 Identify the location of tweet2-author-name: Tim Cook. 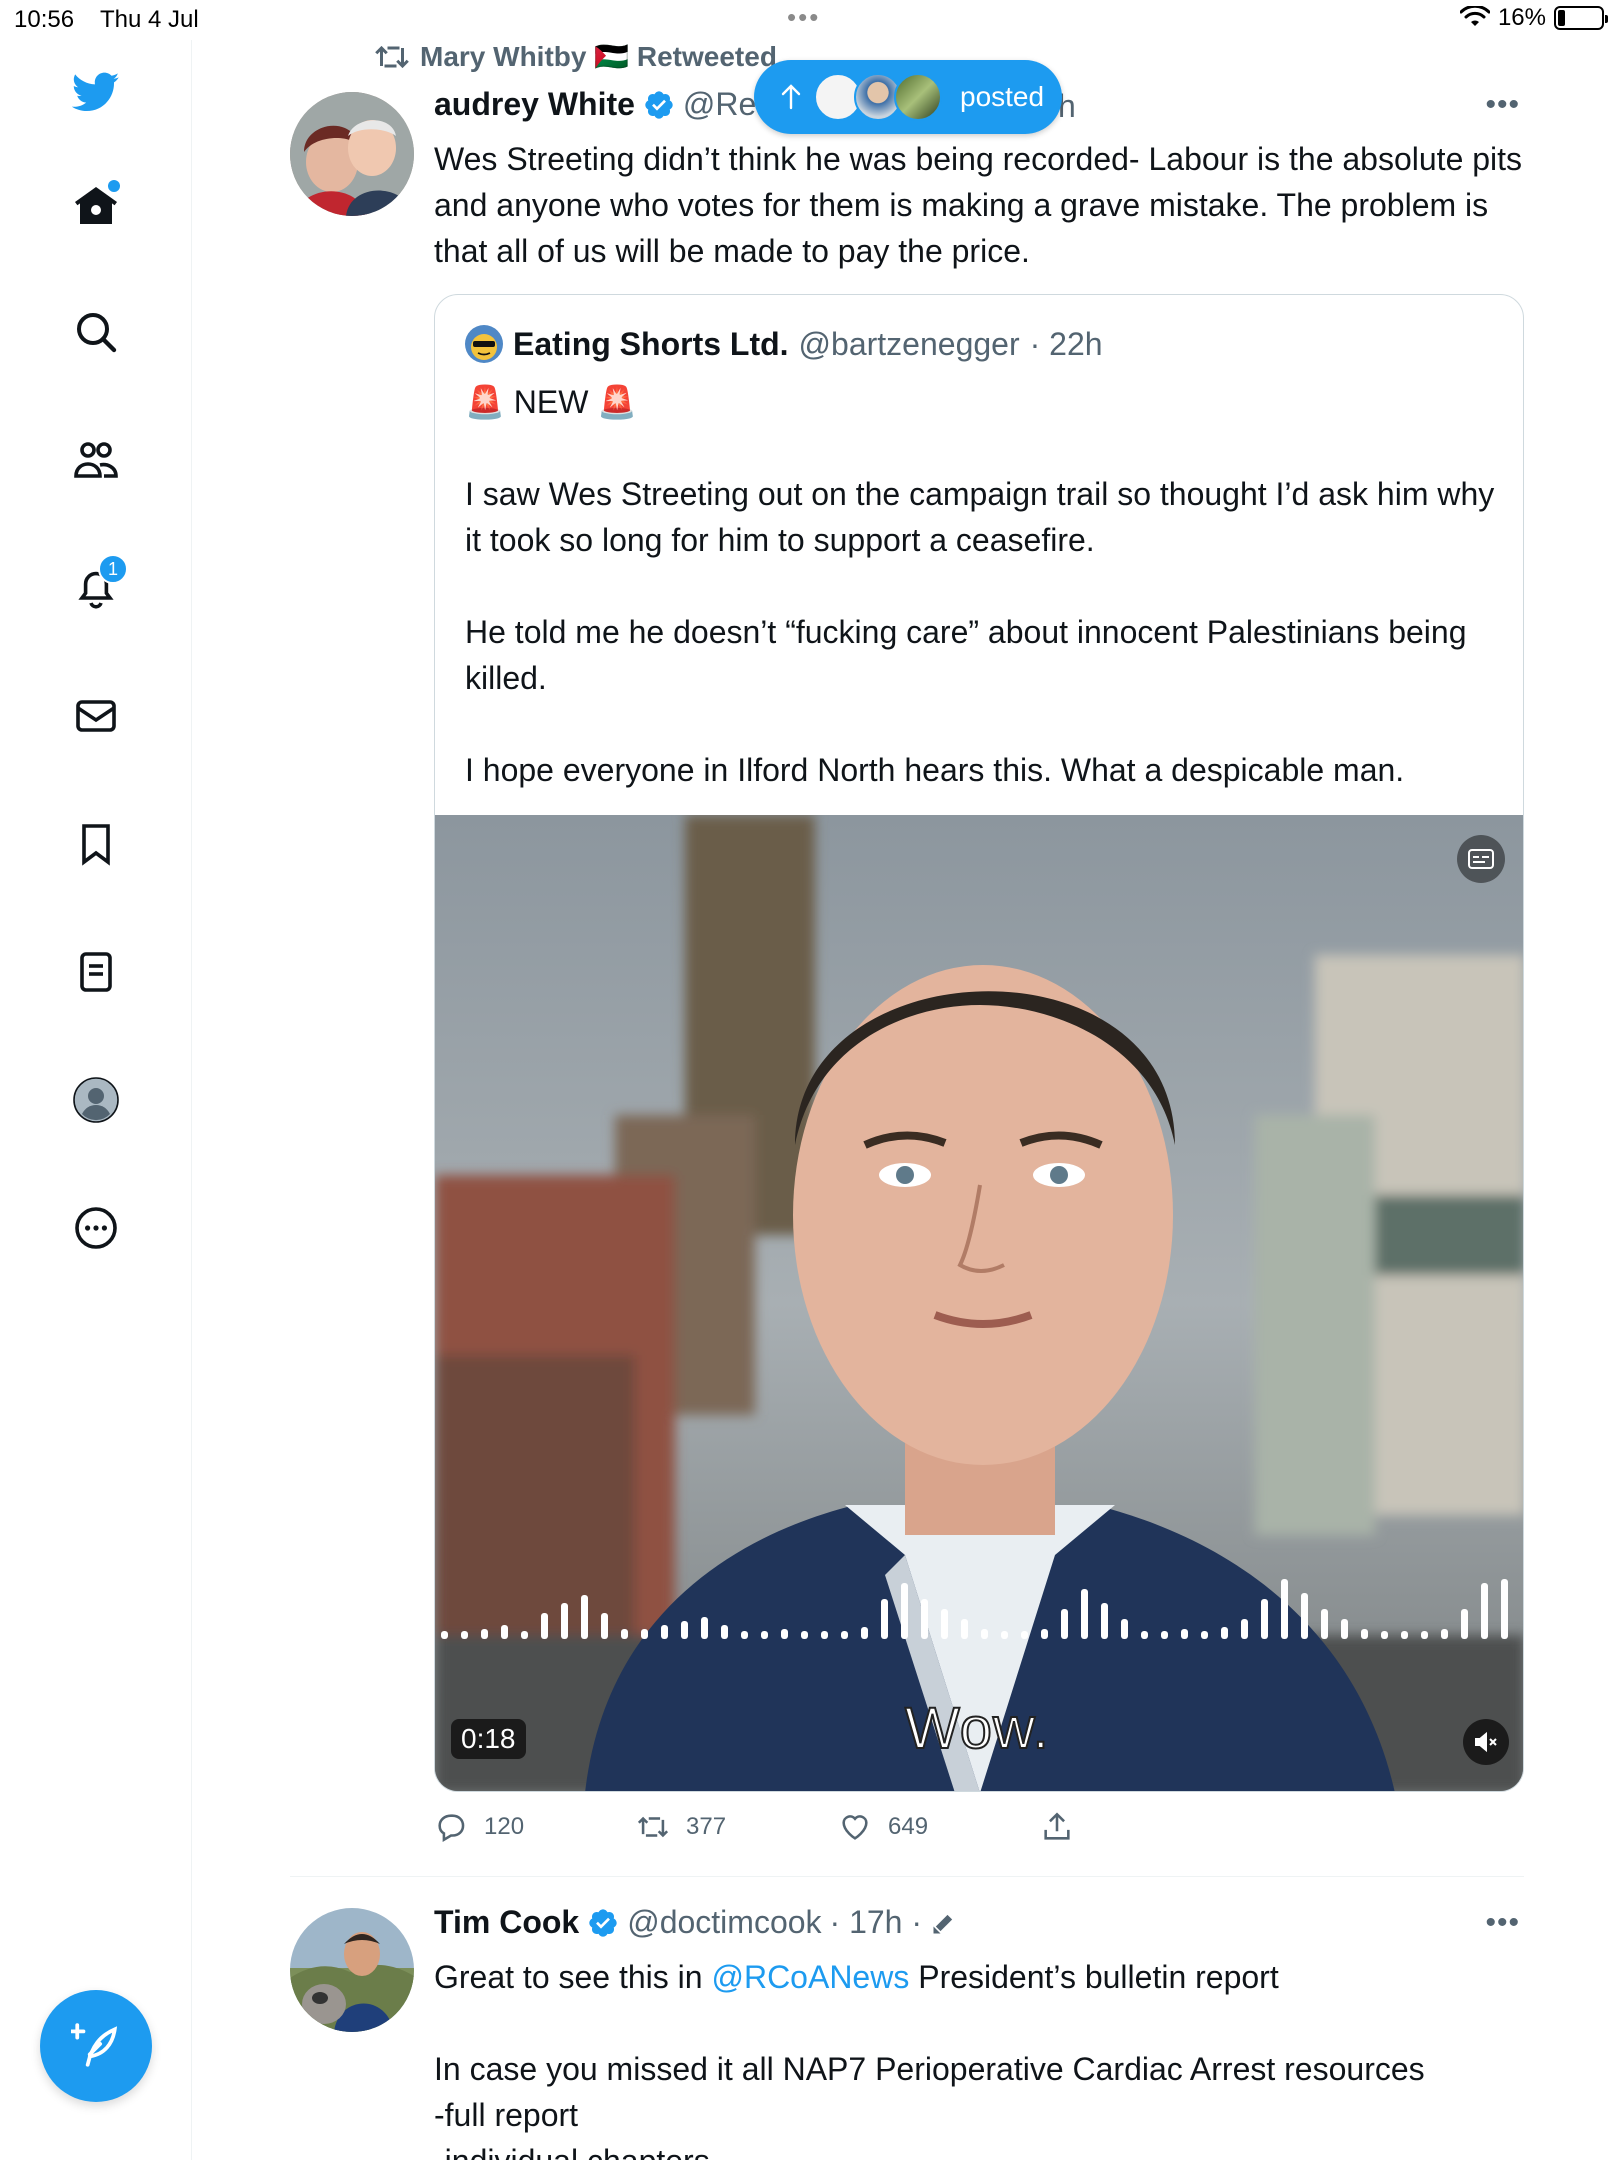
(506, 1922).